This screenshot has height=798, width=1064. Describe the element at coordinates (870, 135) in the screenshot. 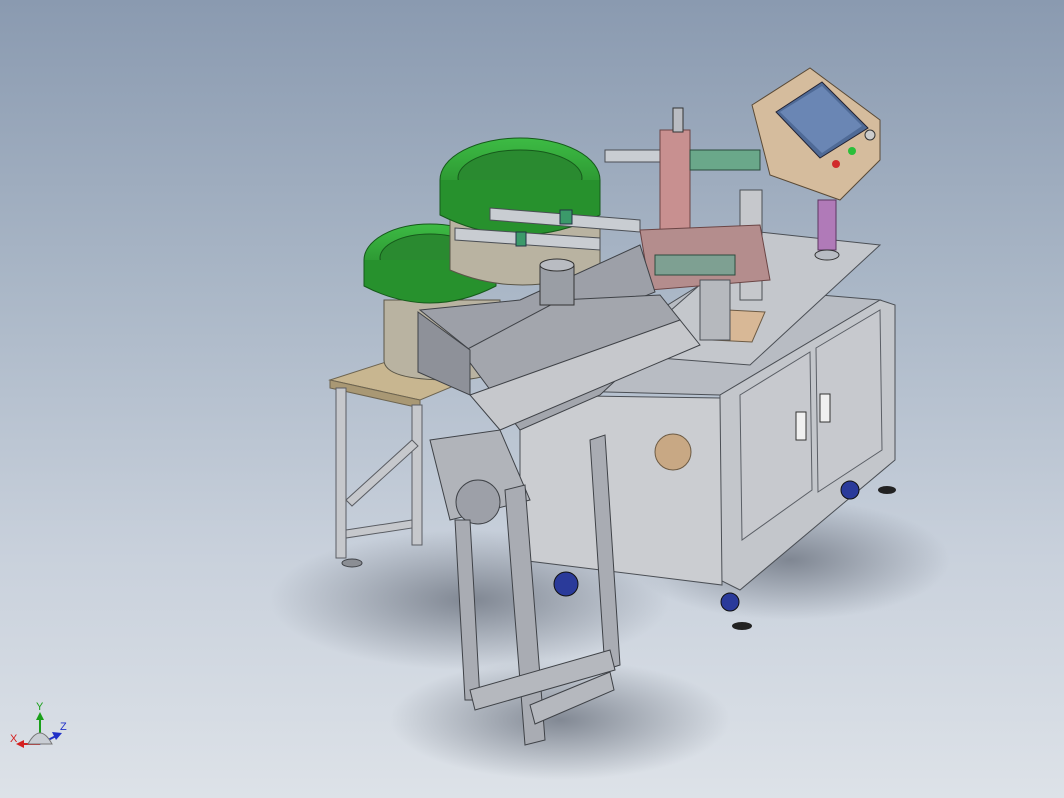

I see `selector-switch` at that location.